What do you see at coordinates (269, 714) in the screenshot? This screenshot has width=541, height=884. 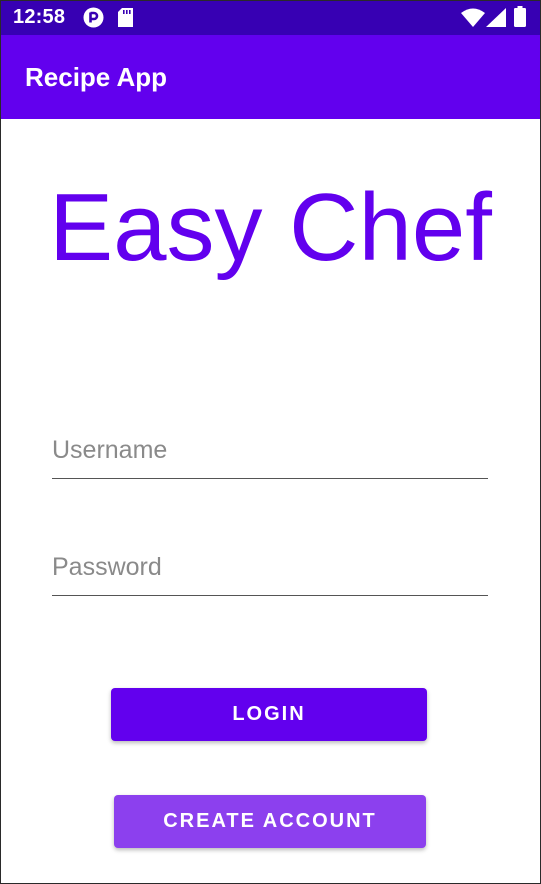 I see `login-button: LOGIN` at bounding box center [269, 714].